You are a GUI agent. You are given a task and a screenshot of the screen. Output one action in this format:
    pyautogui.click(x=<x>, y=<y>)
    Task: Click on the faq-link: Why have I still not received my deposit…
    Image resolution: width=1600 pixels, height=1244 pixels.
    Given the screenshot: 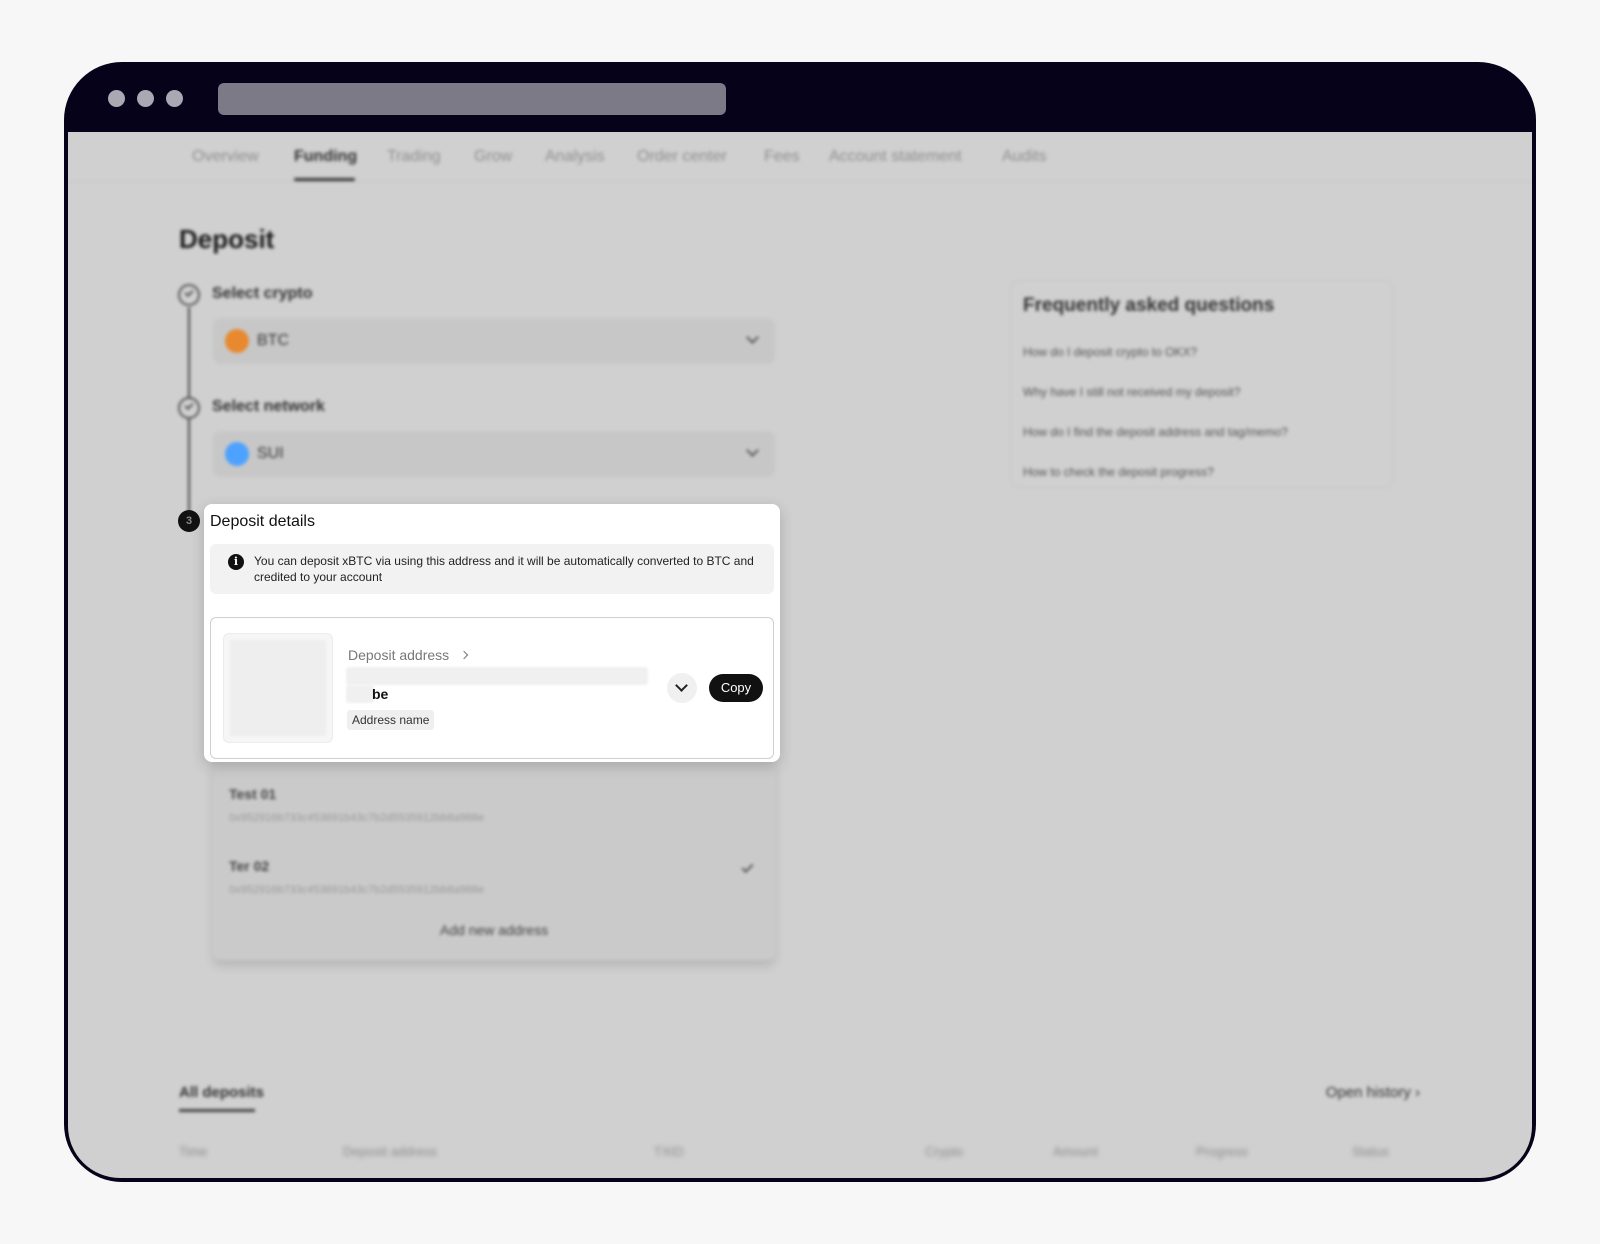 What is the action you would take?
    pyautogui.click(x=1131, y=392)
    